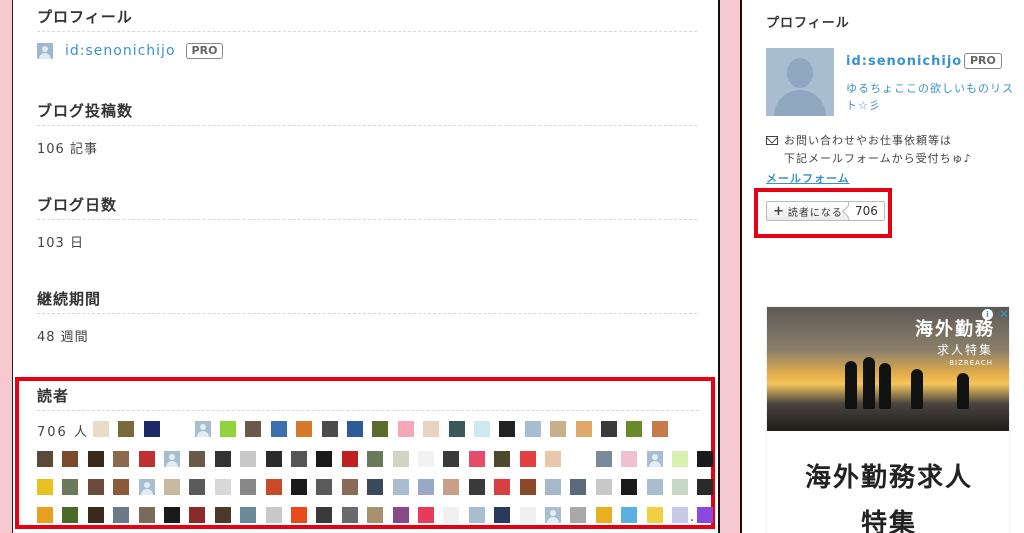 The image size is (1024, 533). Describe the element at coordinates (1004, 314) in the screenshot. I see `ad-close-icon: ✕` at that location.